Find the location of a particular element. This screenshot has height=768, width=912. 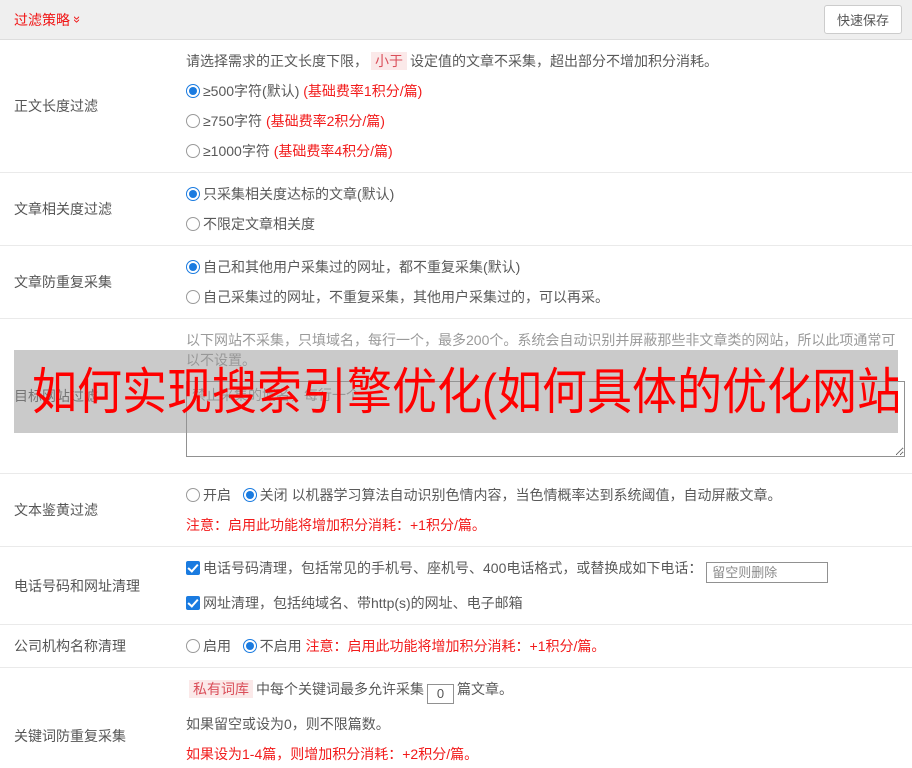

option-cost-note: (基础费率2积分/篇) is located at coordinates (325, 121).